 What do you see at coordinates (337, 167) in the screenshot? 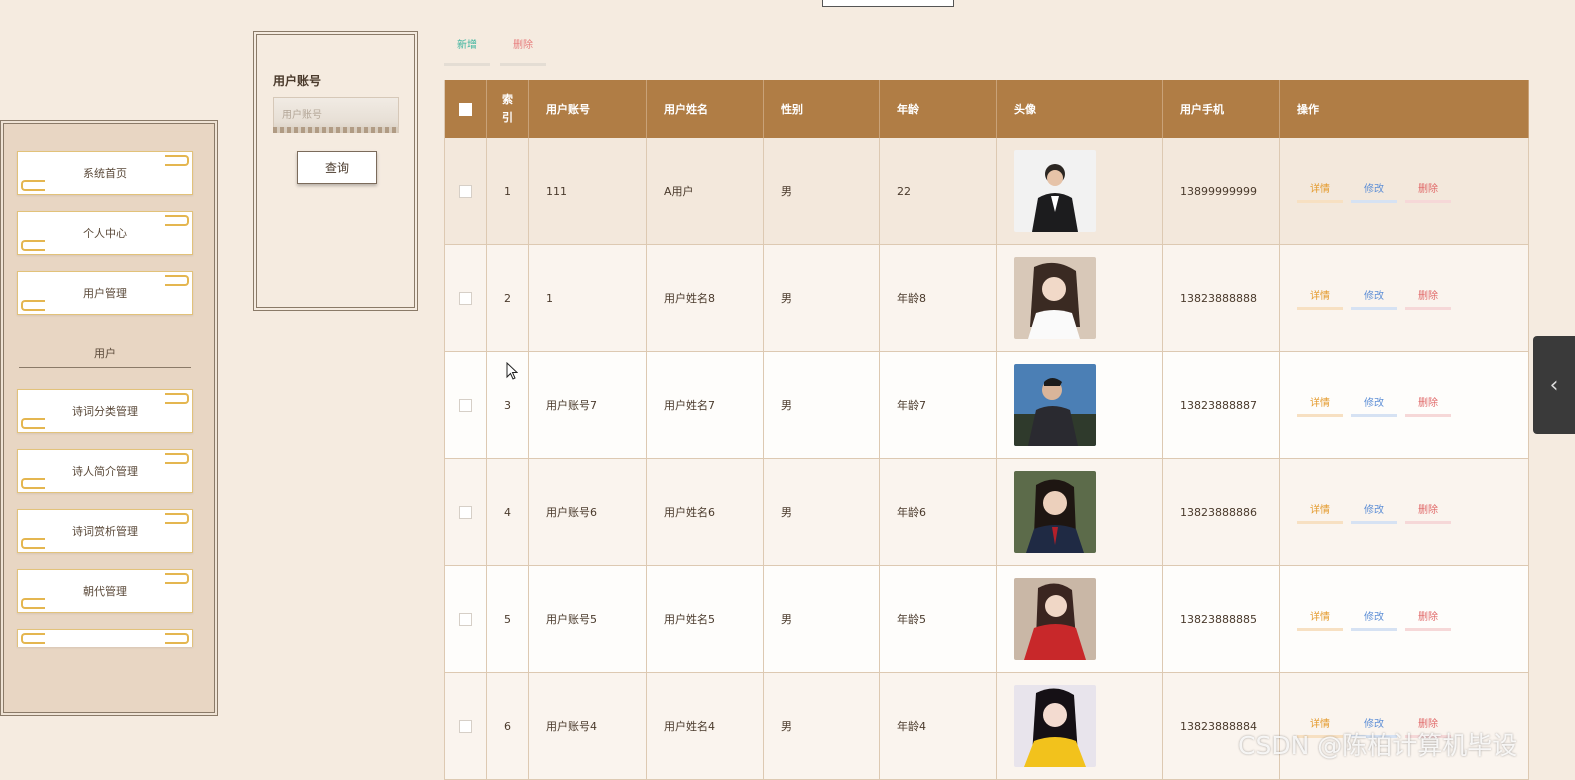
I see `query-button: 查询` at bounding box center [337, 167].